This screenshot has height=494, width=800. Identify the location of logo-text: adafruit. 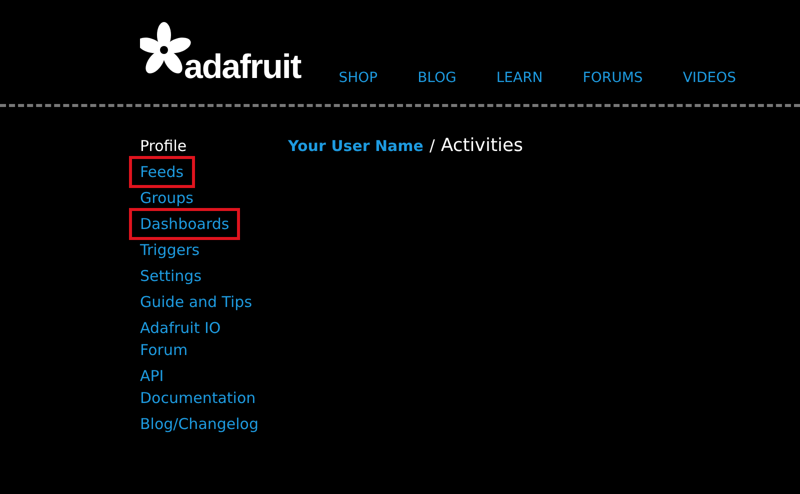
(242, 67).